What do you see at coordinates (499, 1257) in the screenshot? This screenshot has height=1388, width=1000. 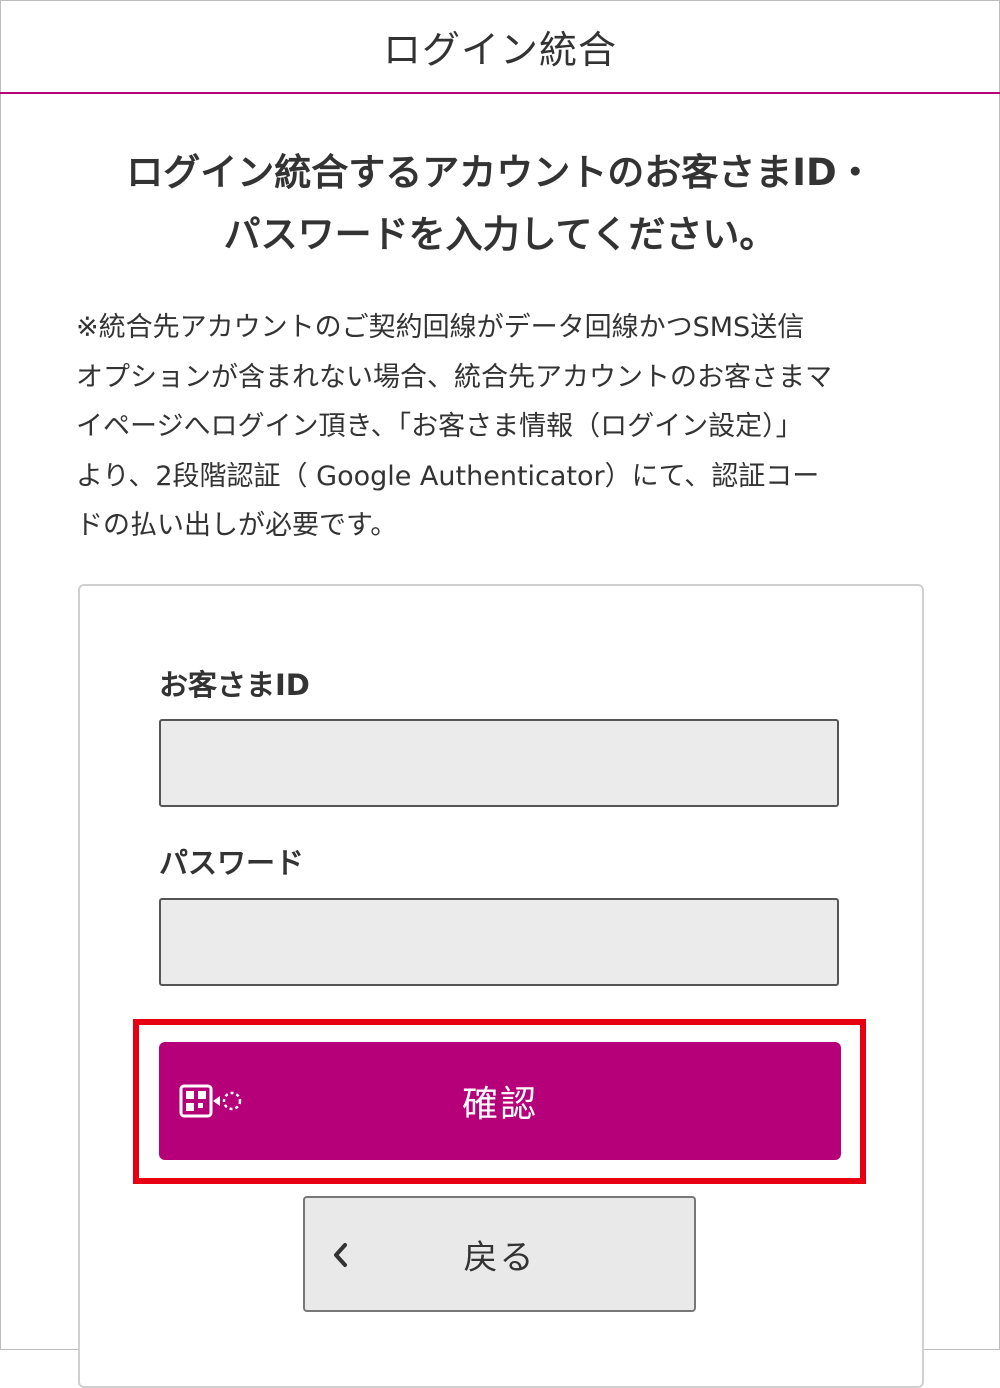 I see `back-button-label: 戻る` at bounding box center [499, 1257].